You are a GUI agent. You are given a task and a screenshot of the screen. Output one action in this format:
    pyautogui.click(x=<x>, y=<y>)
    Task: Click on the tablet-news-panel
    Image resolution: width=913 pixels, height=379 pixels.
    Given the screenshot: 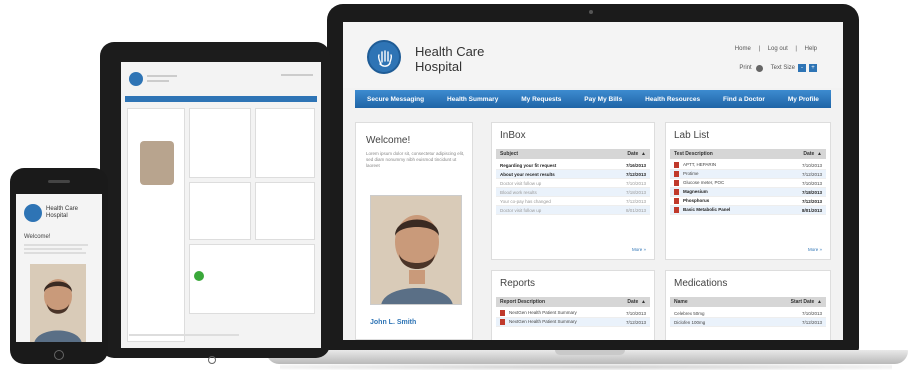 What is the action you would take?
    pyautogui.click(x=252, y=279)
    